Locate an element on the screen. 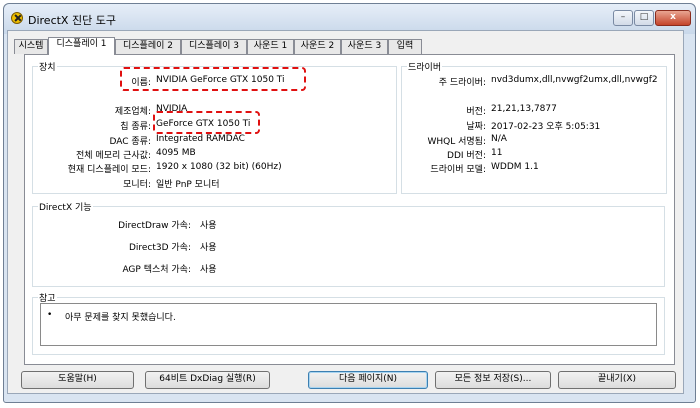 Image resolution: width=700 pixels, height=408 pixels. driver-model-value: WDDM 1.1 is located at coordinates (515, 167).